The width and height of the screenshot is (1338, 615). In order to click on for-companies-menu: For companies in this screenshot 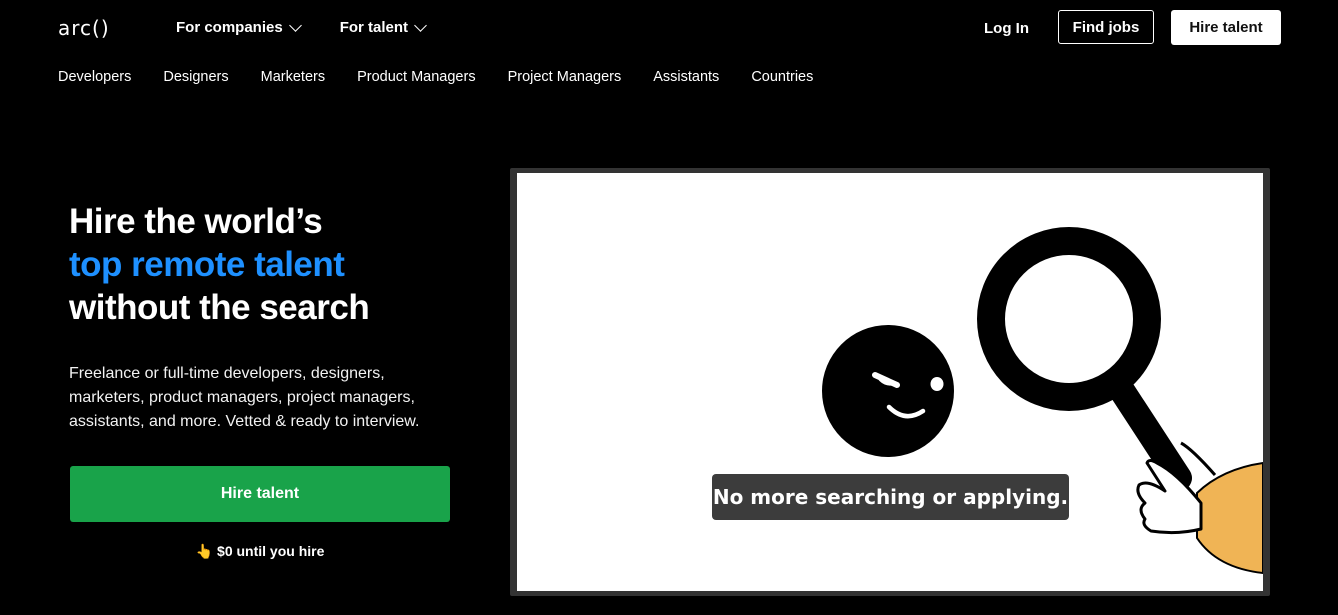, I will do `click(239, 27)`.